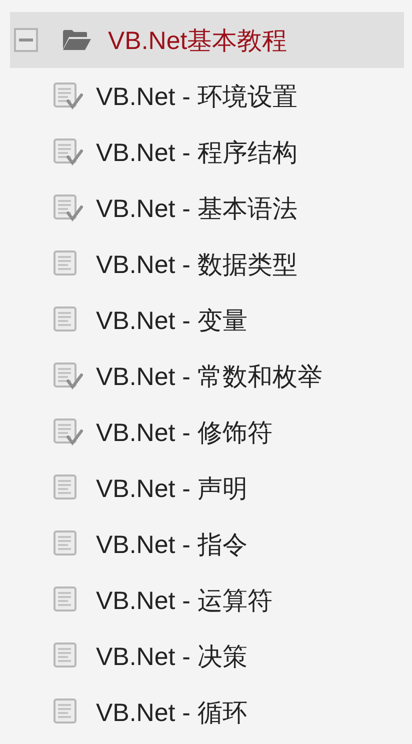 This screenshot has height=744, width=412. I want to click on tree-item: VB.Net - 声明, so click(206, 488).